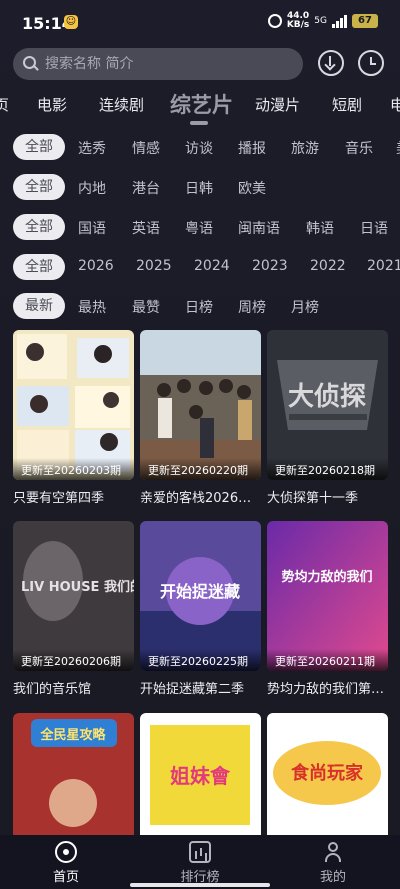 Image resolution: width=400 pixels, height=889 pixels. I want to click on filter-region: 全部 内地 港台 日韩 欧美, so click(200, 190).